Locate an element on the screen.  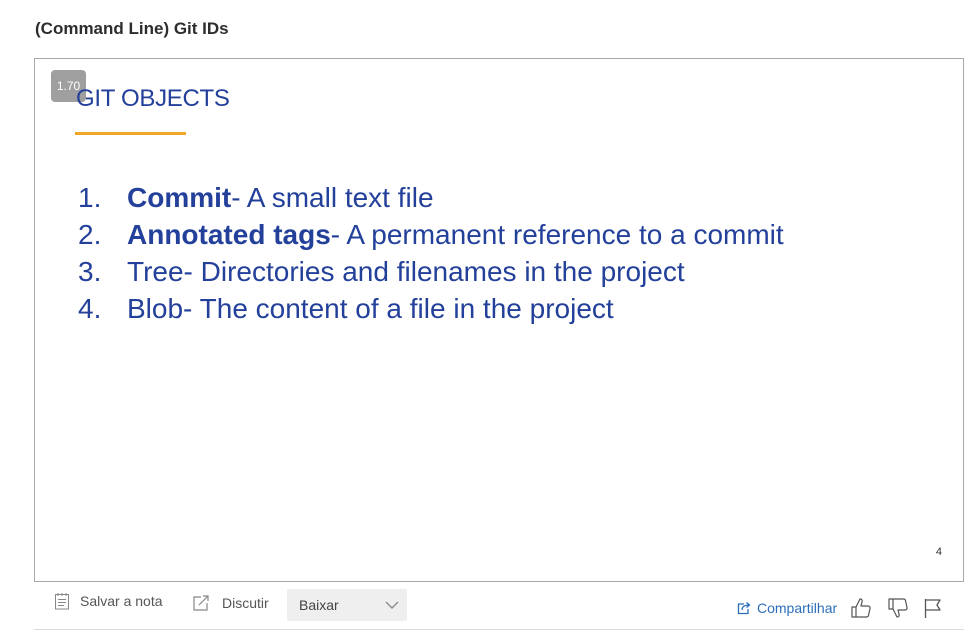
flag-icon is located at coordinates (933, 608).